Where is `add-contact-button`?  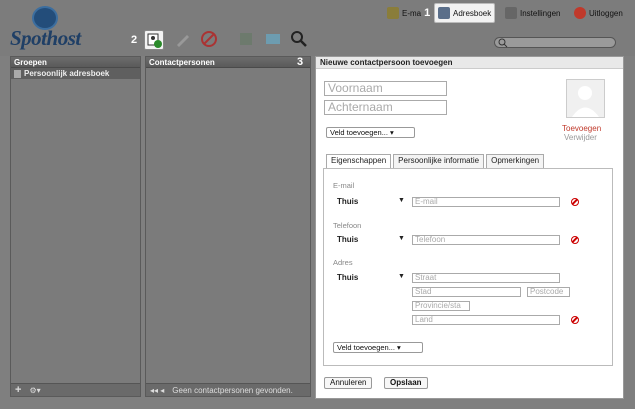
add-contact-button is located at coordinates (154, 40).